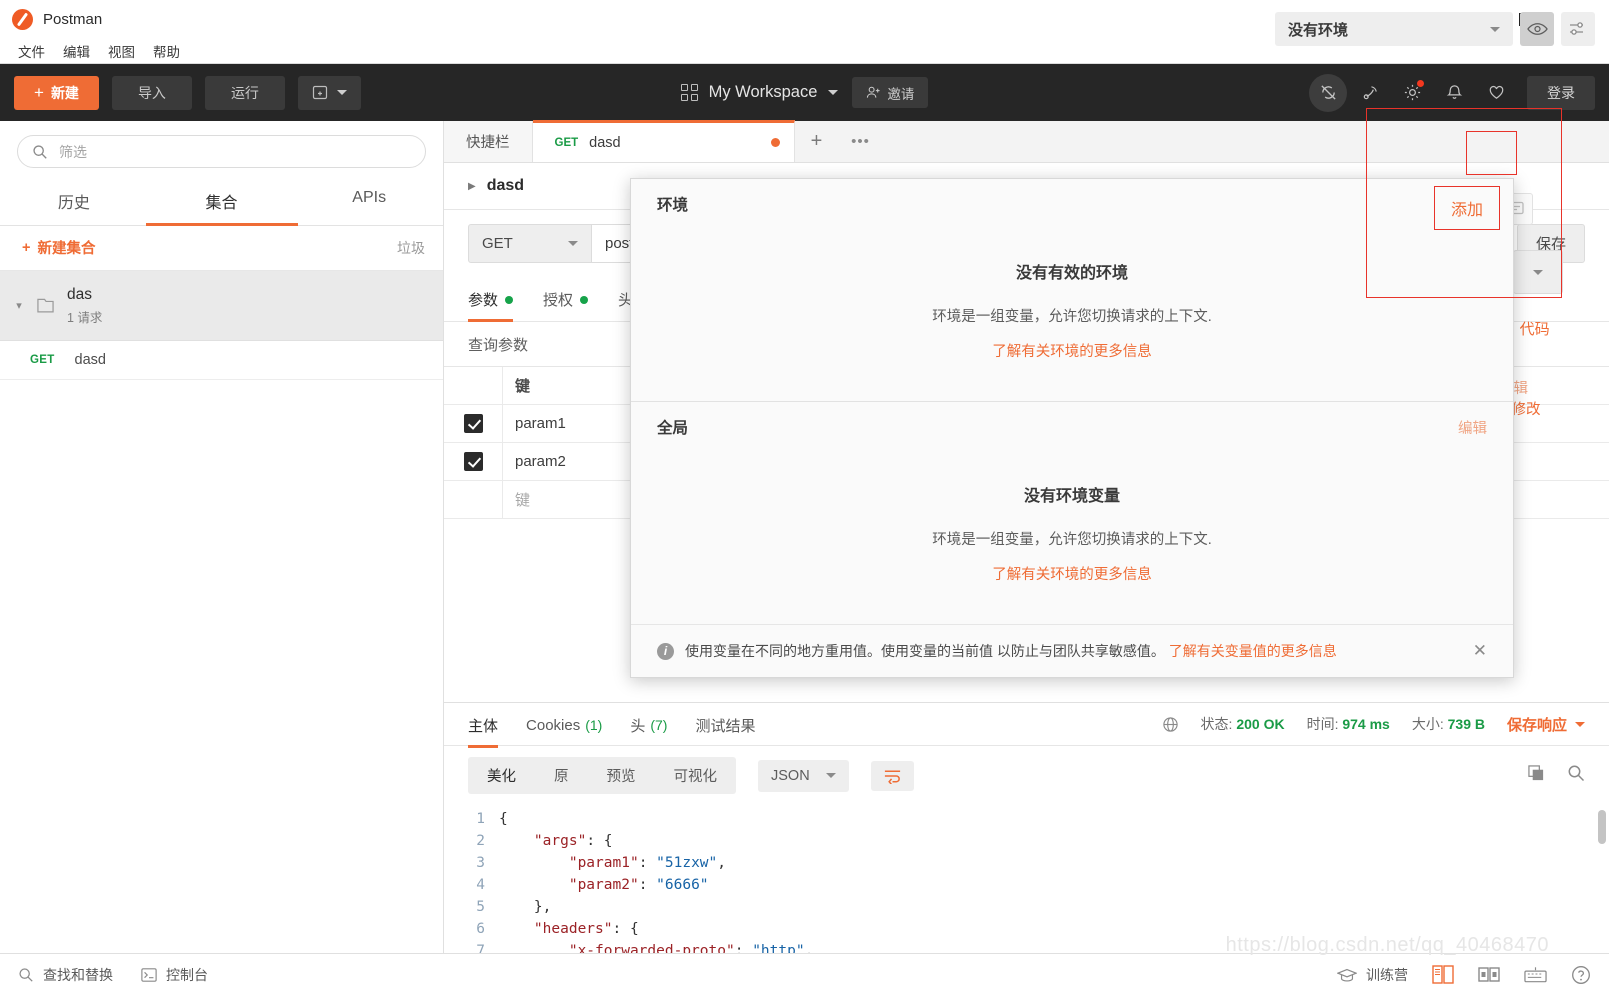 This screenshot has width=1609, height=995. What do you see at coordinates (121, 51) in the screenshot?
I see `menu-view: 视图` at bounding box center [121, 51].